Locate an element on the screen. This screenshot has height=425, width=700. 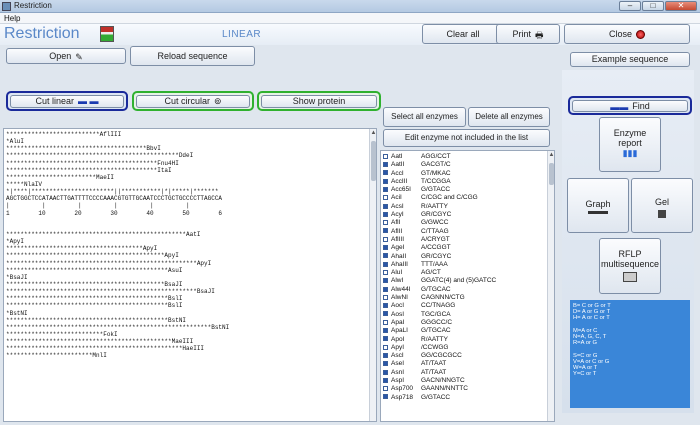
sequence-line: *****NlaIV is located at coordinates (24, 184).